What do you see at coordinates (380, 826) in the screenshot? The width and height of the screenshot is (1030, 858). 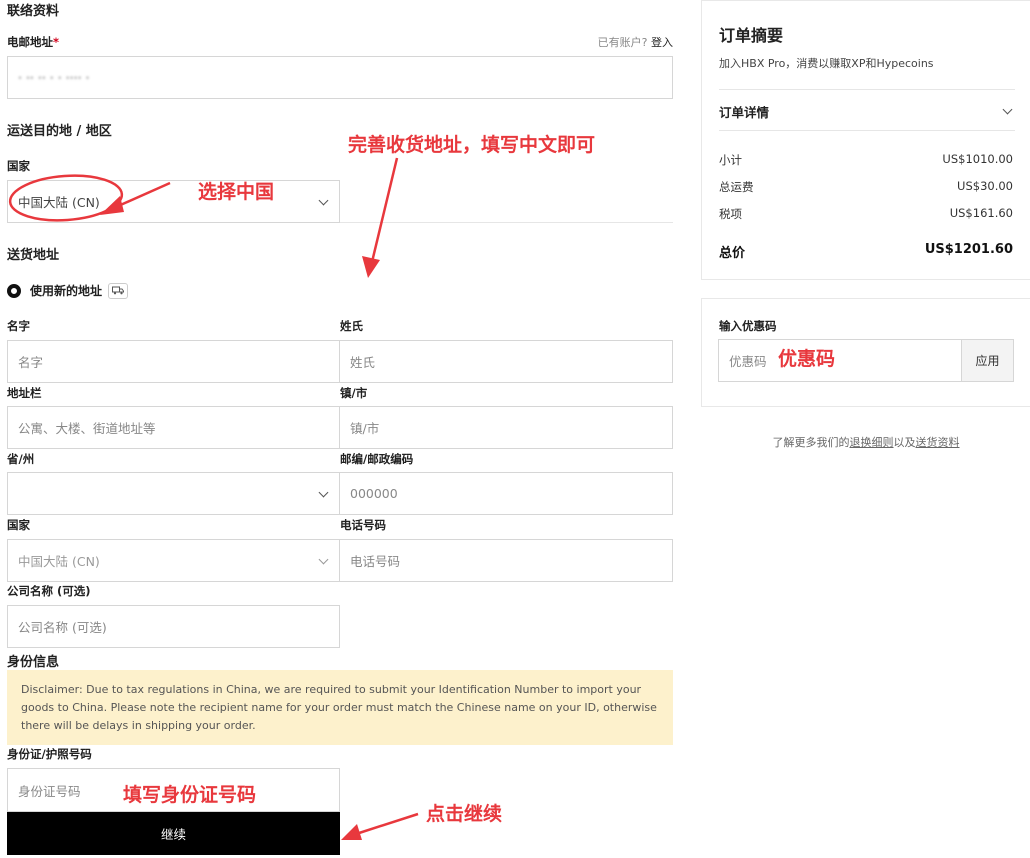 I see `annotation-arrow-continue` at bounding box center [380, 826].